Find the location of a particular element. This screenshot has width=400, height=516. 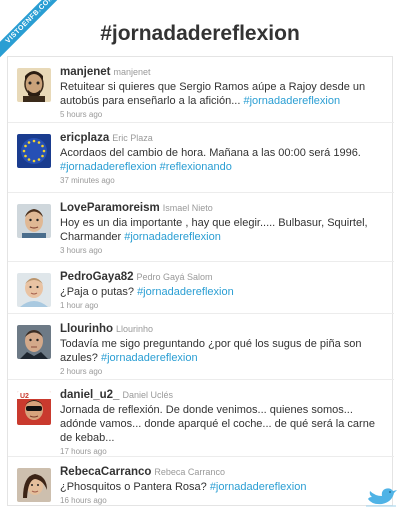

timestamp: 17 hours ago is located at coordinates (220, 451).